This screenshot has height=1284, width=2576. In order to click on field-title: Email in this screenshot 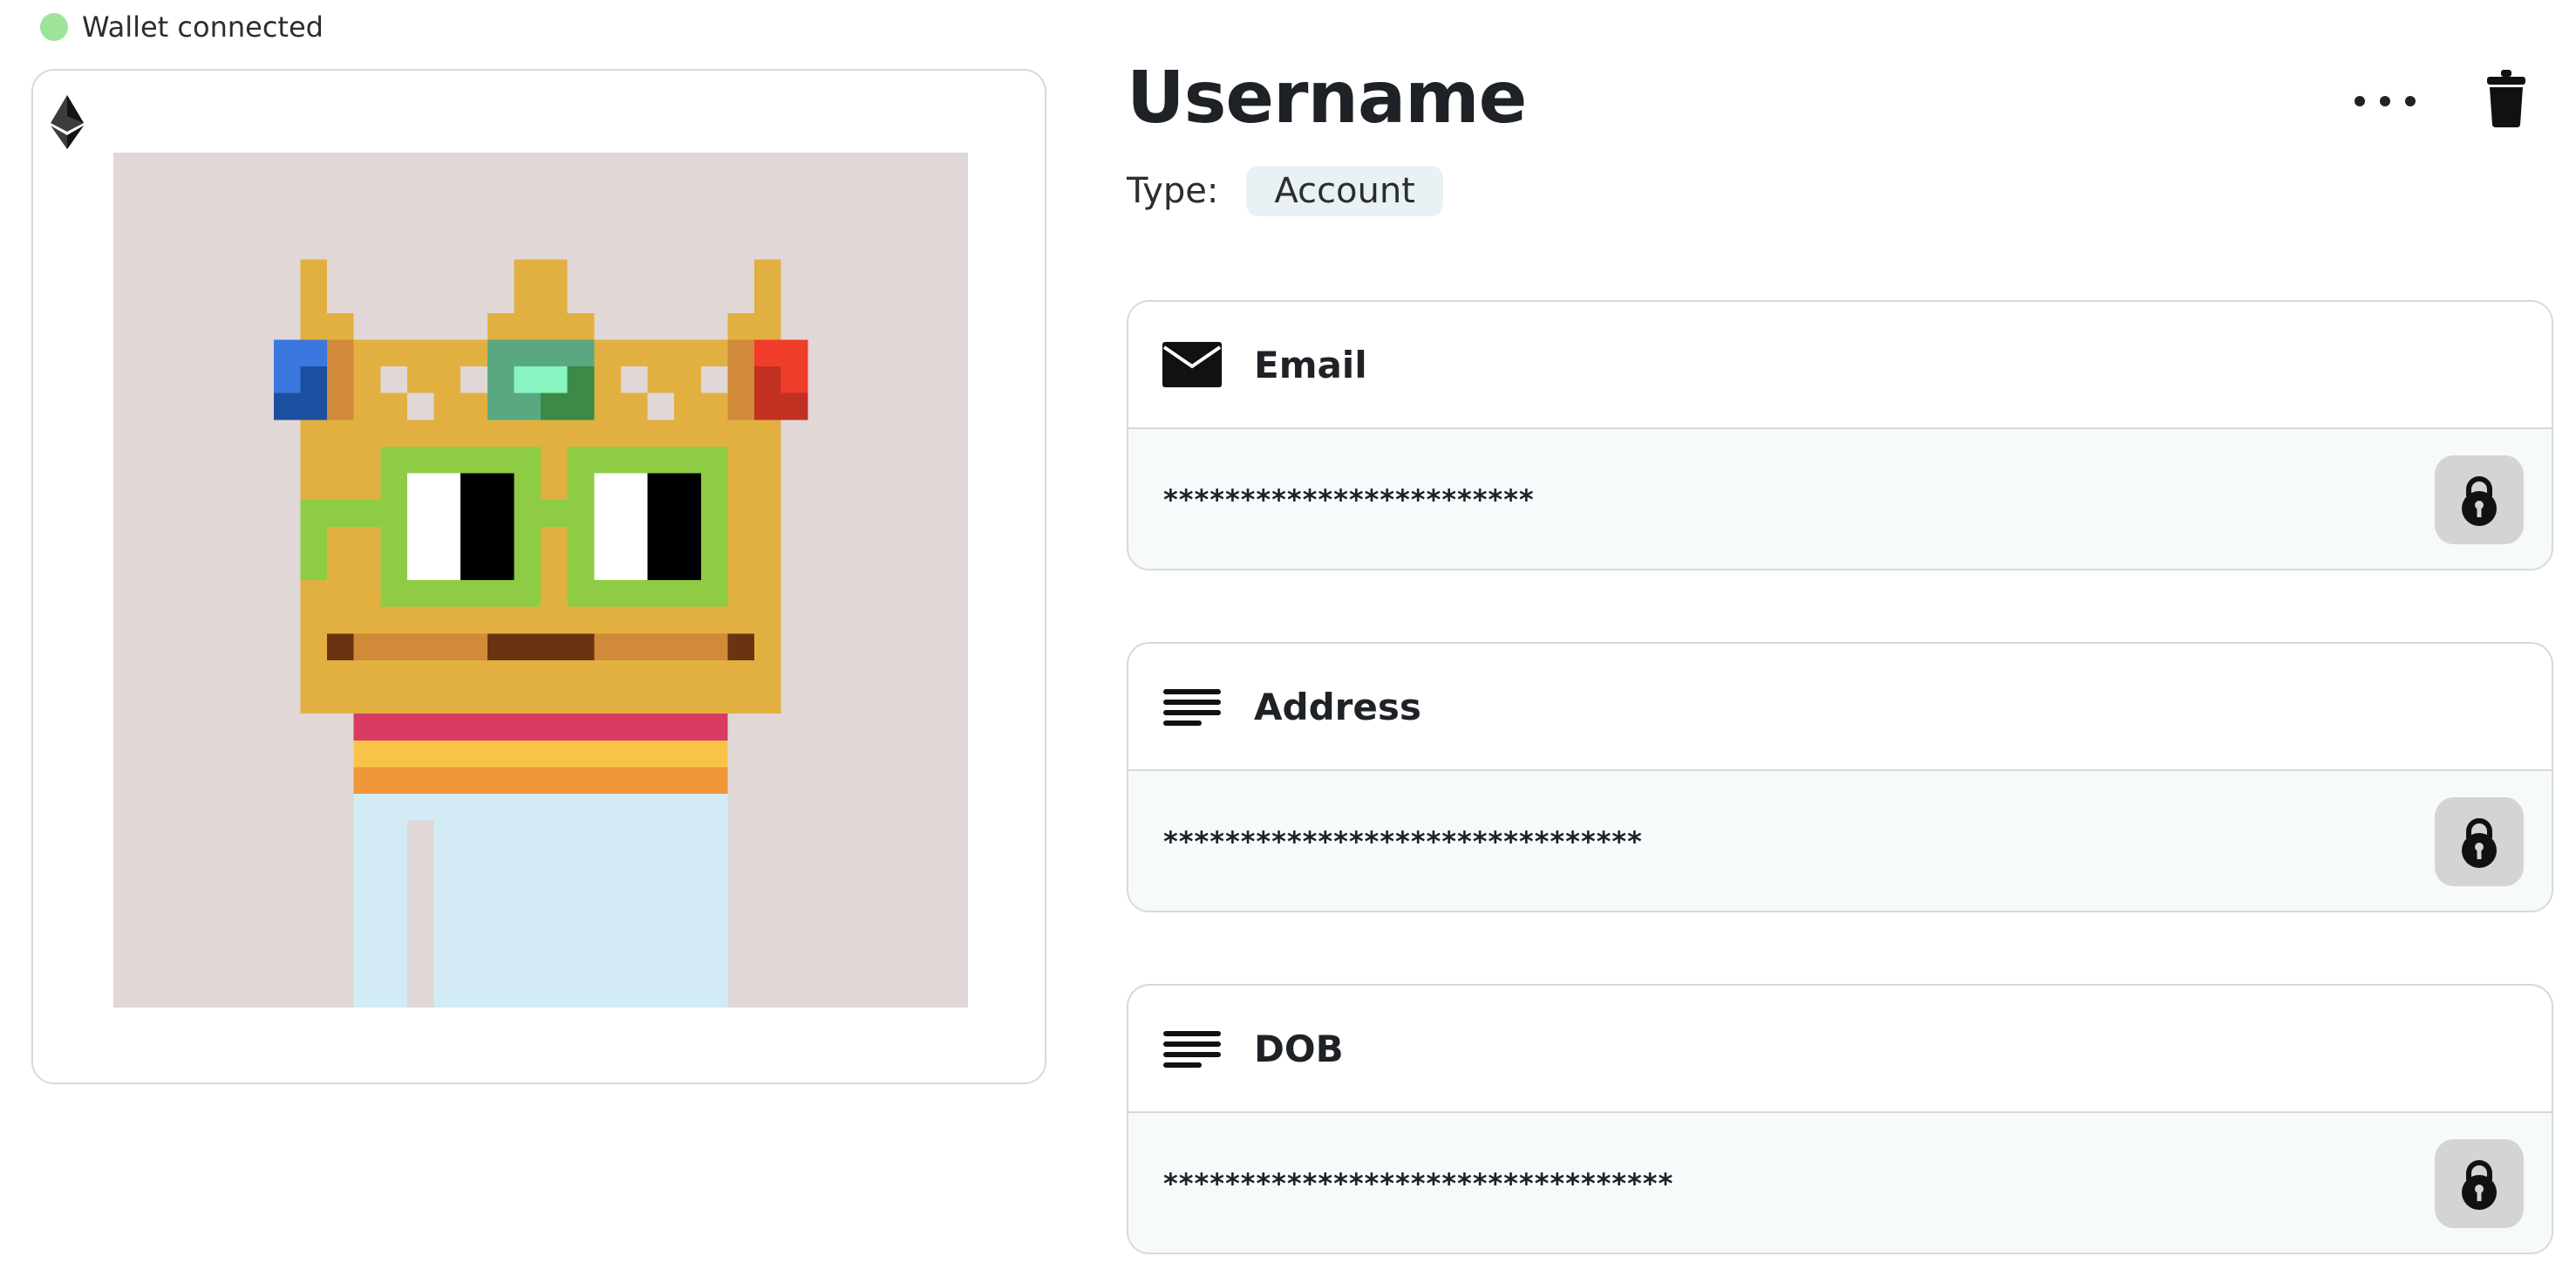, I will do `click(1311, 364)`.